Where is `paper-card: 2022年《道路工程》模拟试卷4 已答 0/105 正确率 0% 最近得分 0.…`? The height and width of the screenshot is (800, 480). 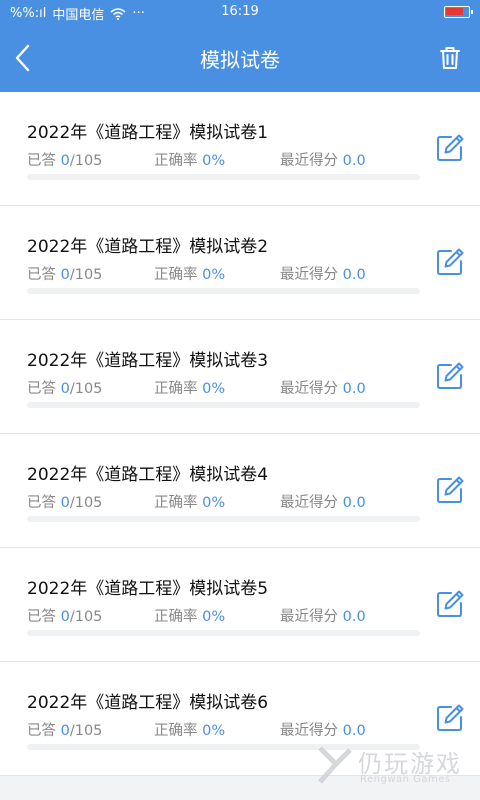
paper-card: 2022年《道路工程》模拟试卷4 已答 0/105 正确率 0% 最近得分 0.… is located at coordinates (240, 491).